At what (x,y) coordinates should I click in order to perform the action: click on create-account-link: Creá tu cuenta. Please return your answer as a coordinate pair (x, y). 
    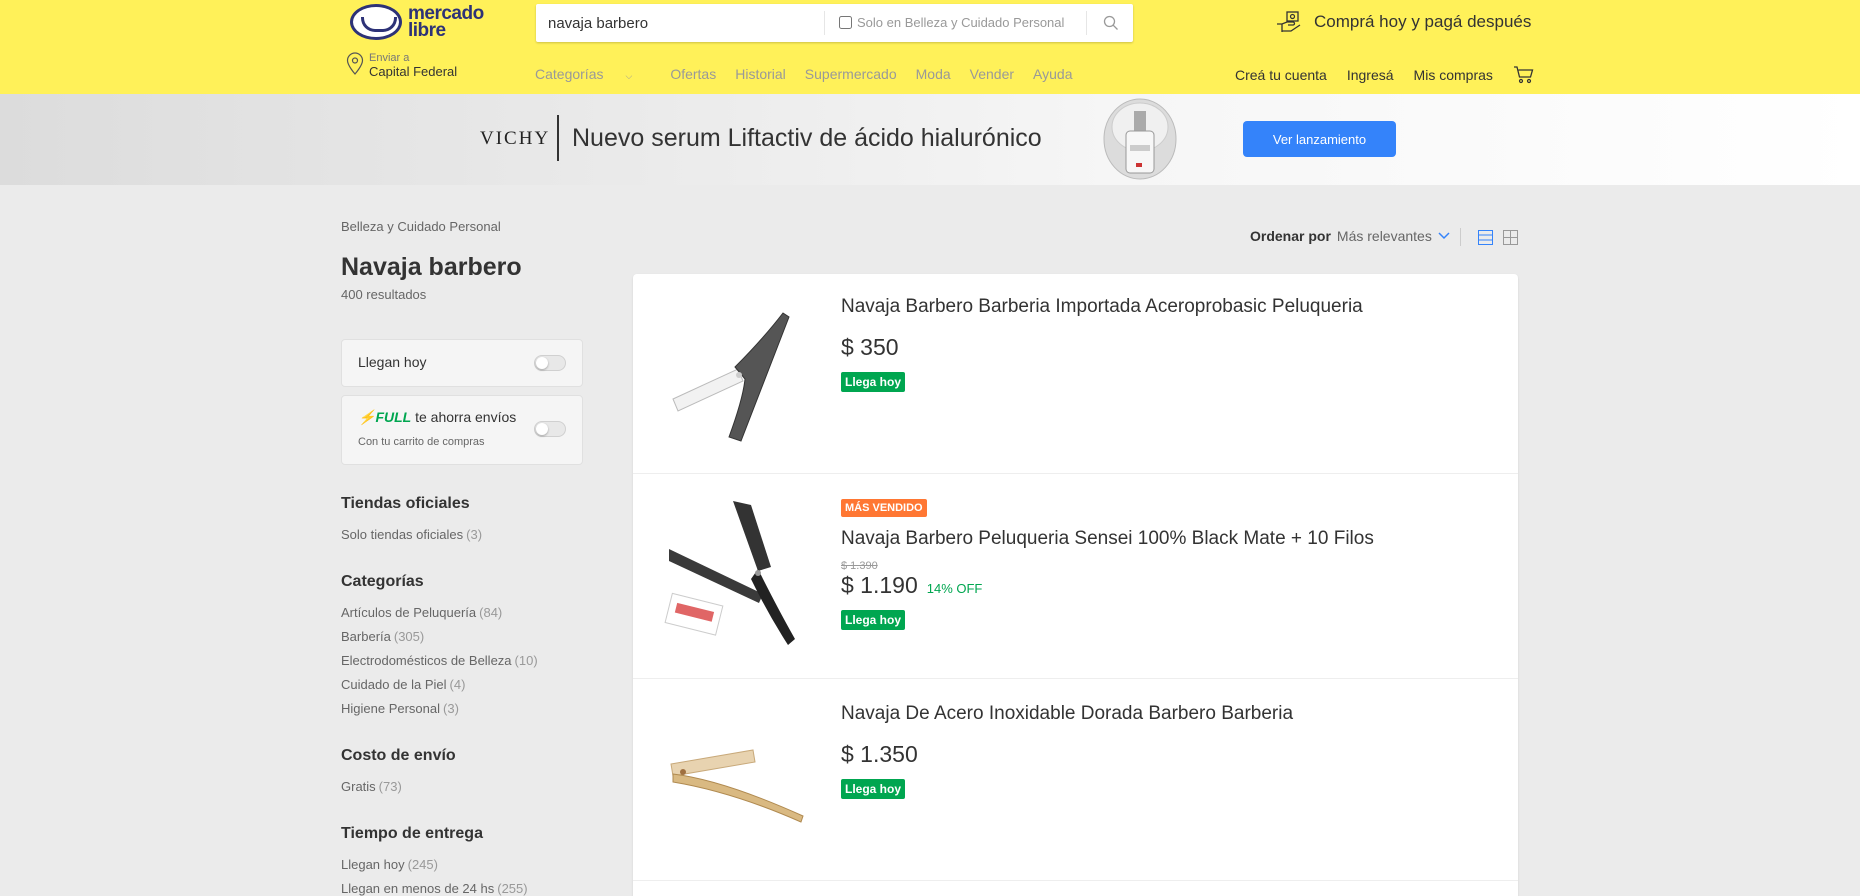
    Looking at the image, I should click on (1281, 75).